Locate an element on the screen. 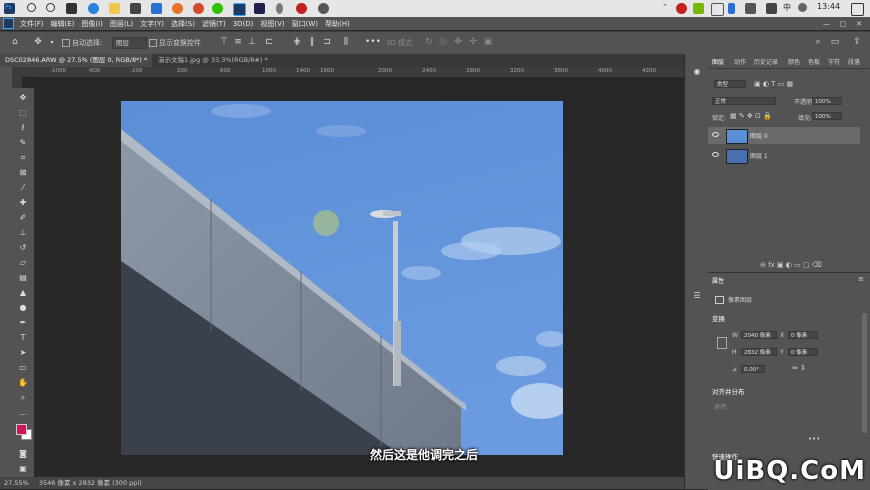  workspace-icon: ▭ is located at coordinates (835, 42).